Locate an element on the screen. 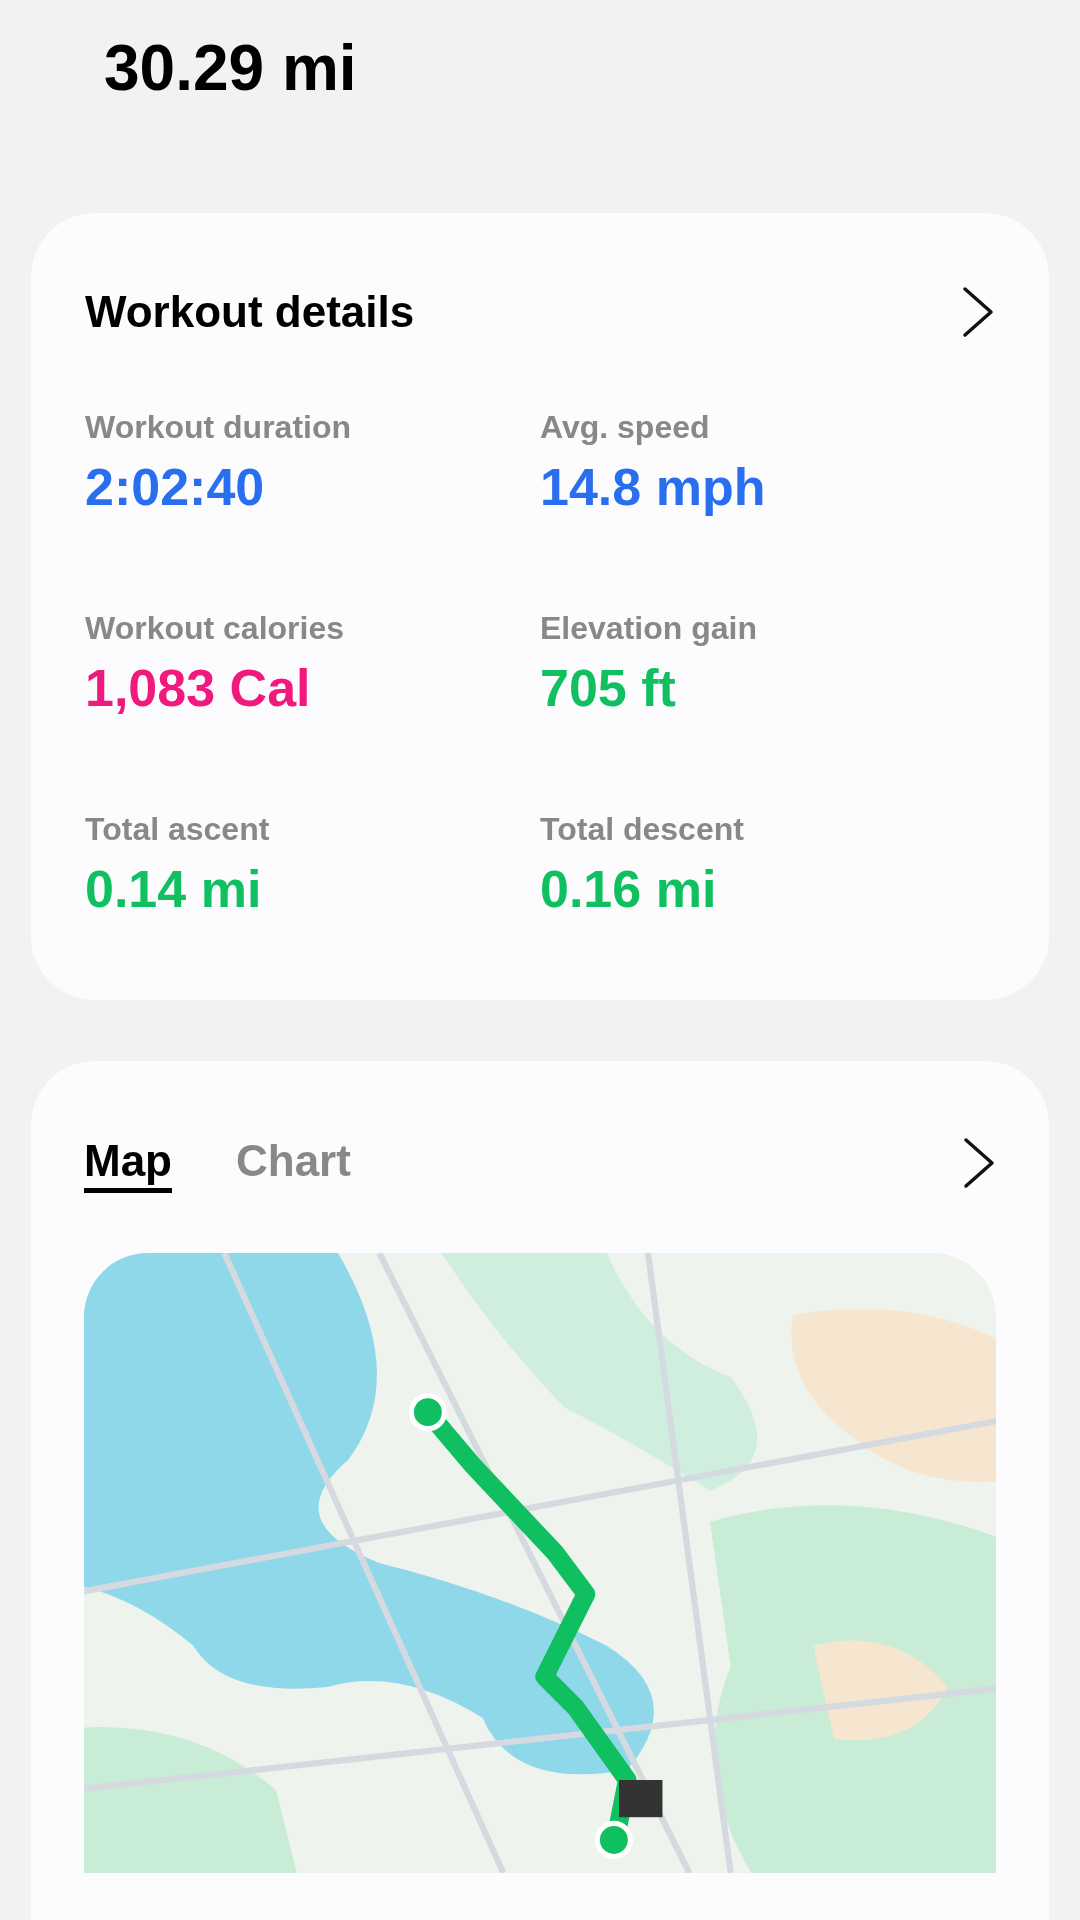 The width and height of the screenshot is (1080, 1920). tab: Map is located at coordinates (128, 1163).